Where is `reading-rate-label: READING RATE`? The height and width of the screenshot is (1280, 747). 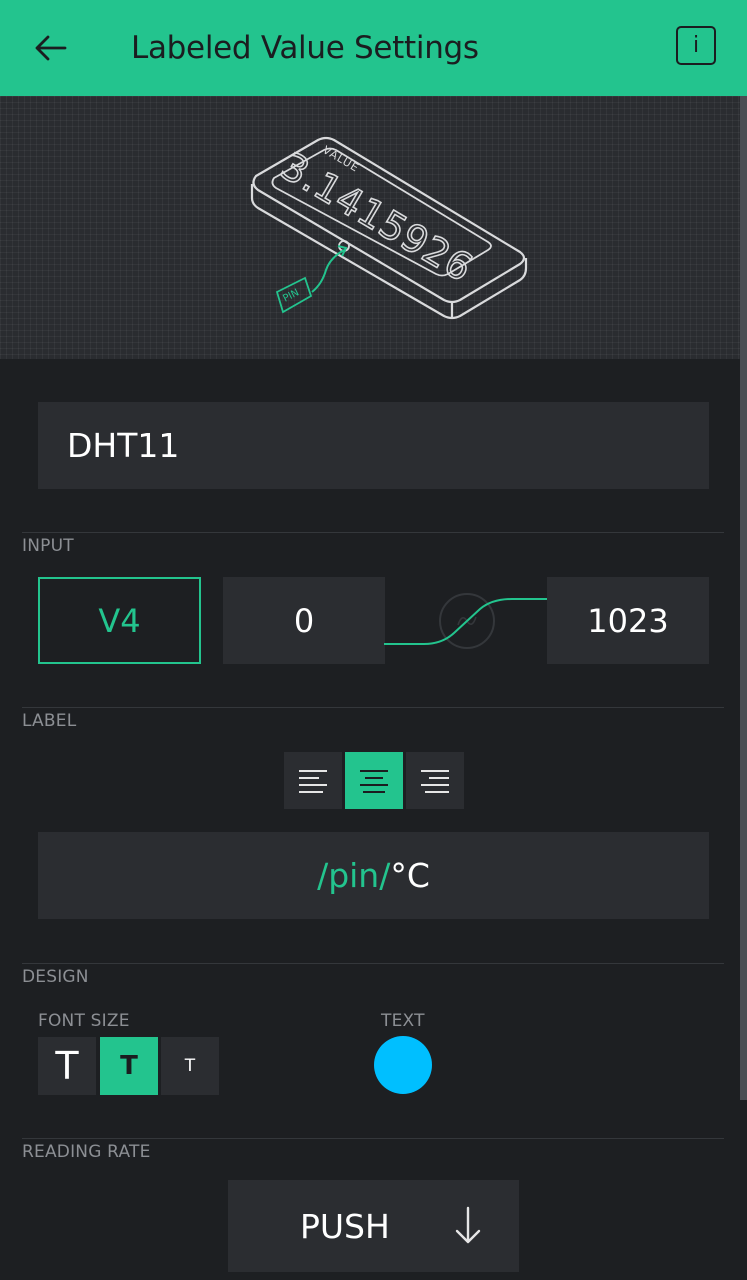 reading-rate-label: READING RATE is located at coordinates (86, 1152).